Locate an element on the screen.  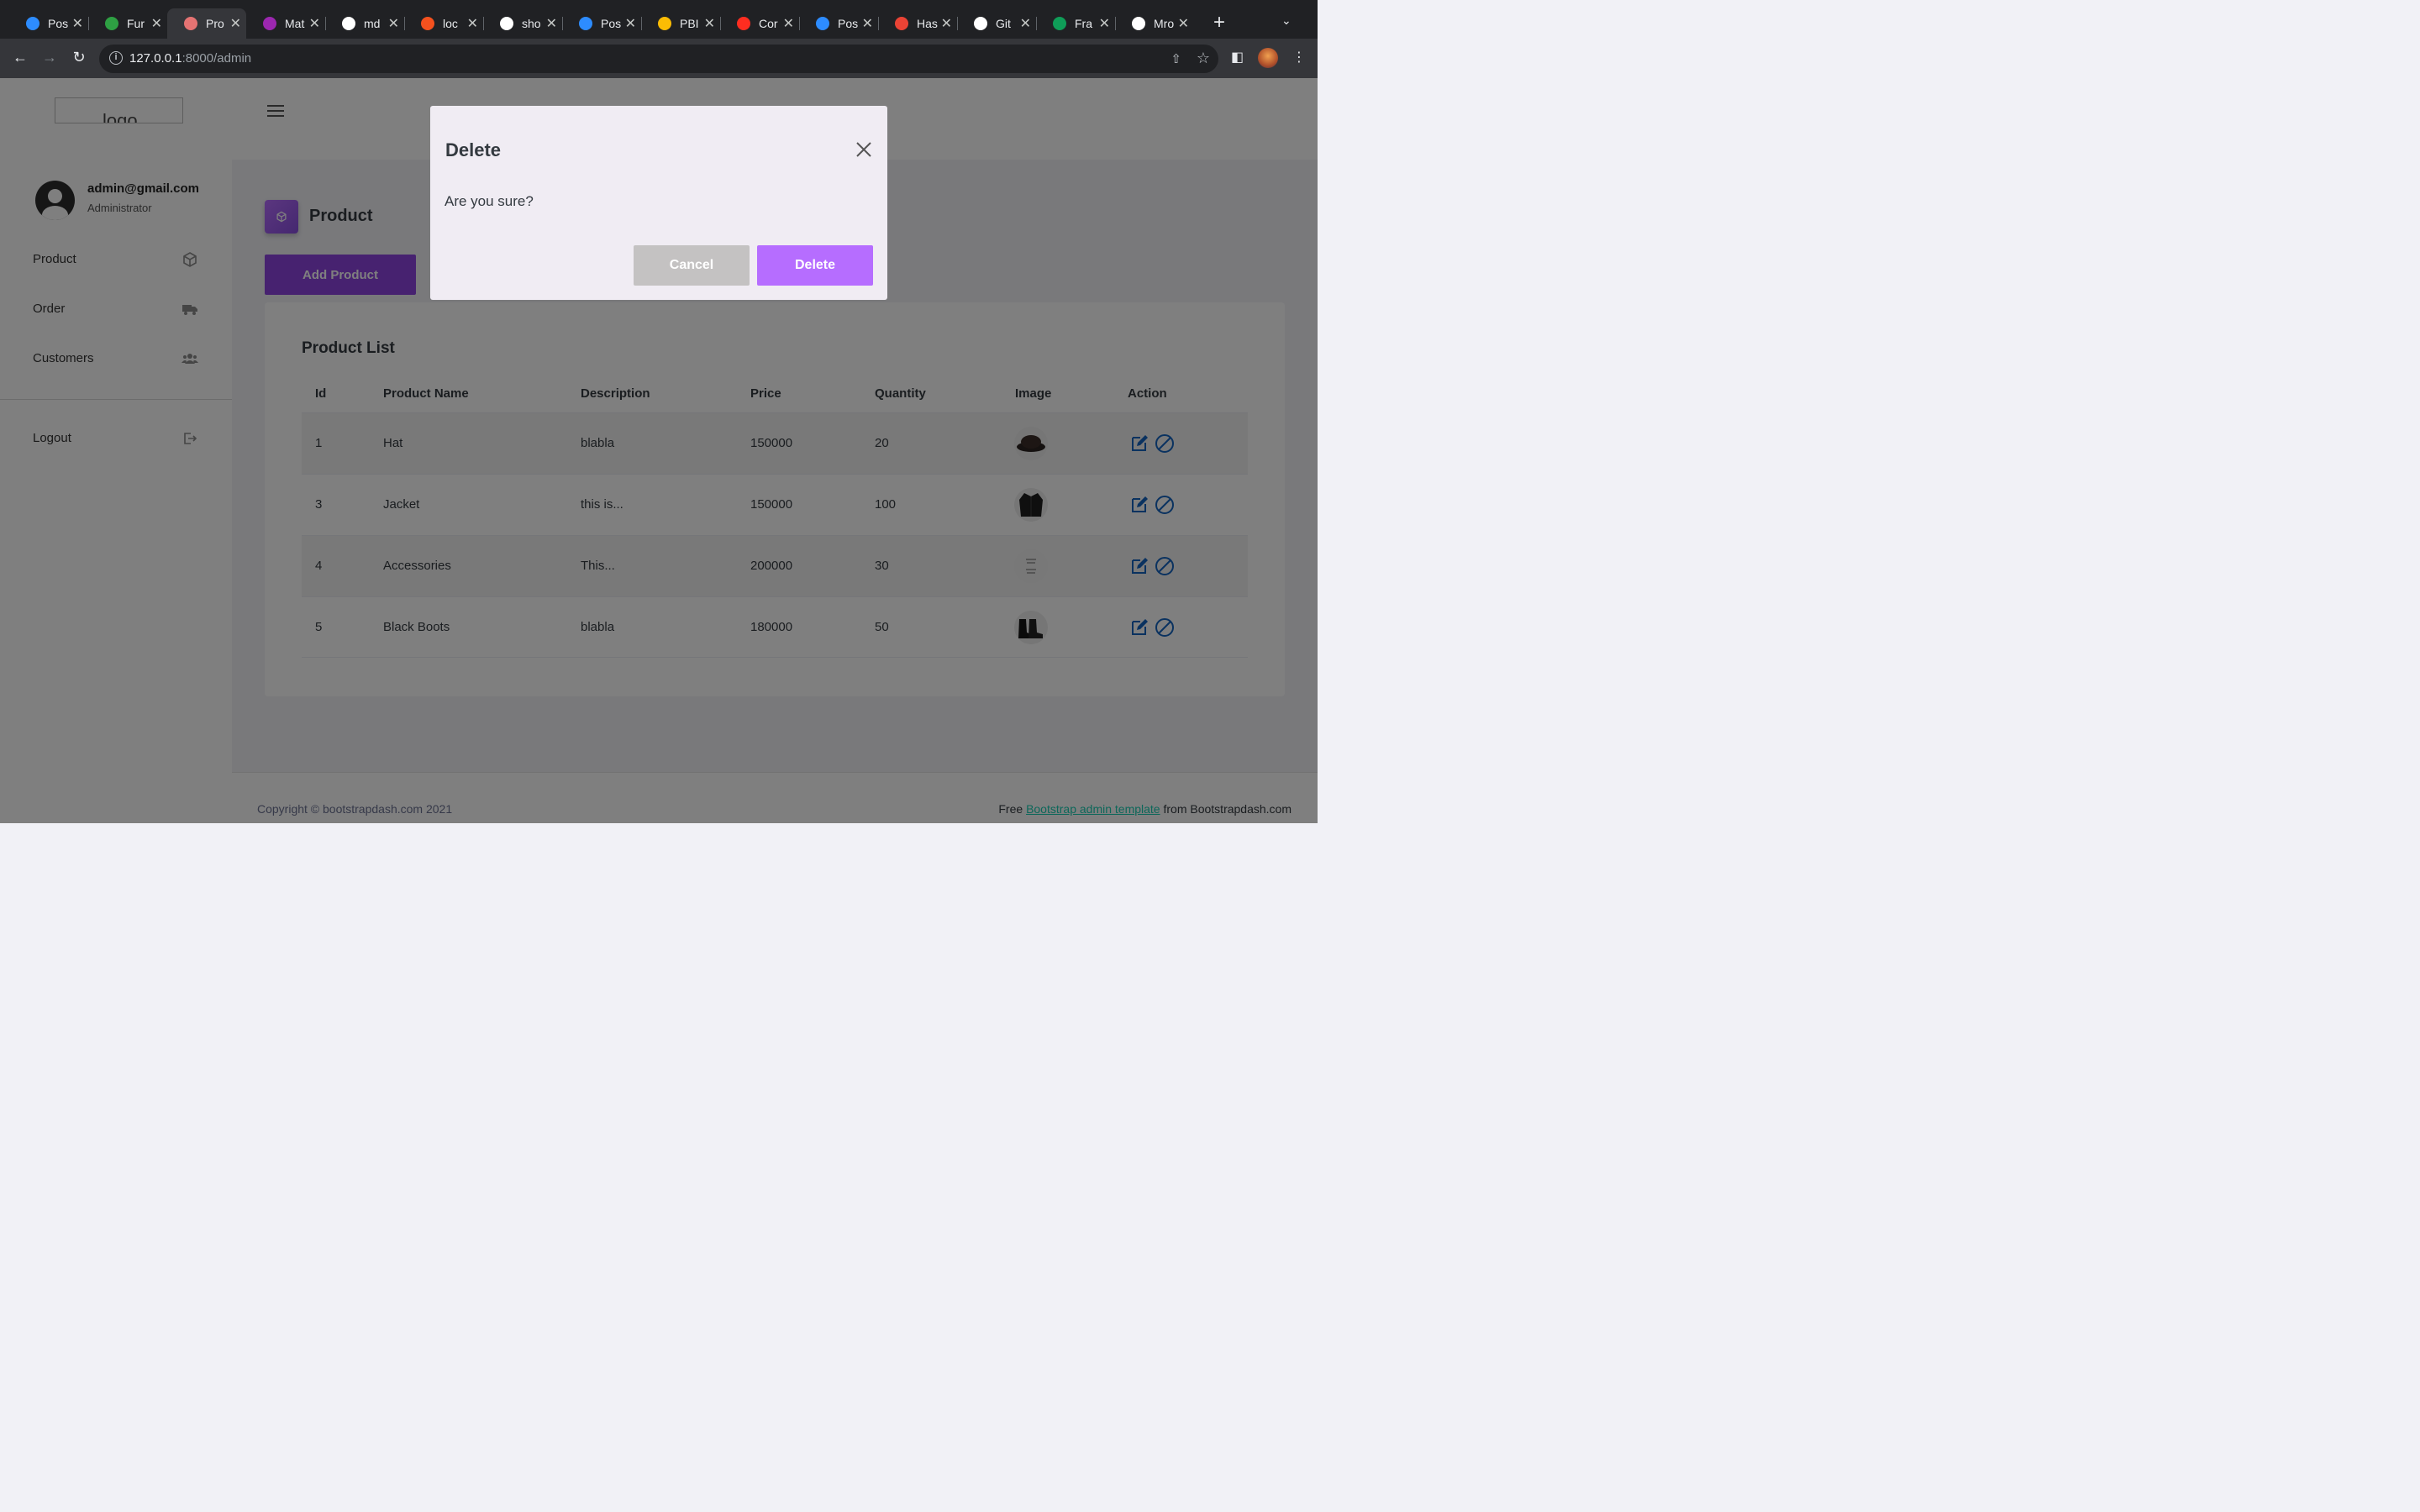
browser-tab: md ✕ is located at coordinates (364, 23).